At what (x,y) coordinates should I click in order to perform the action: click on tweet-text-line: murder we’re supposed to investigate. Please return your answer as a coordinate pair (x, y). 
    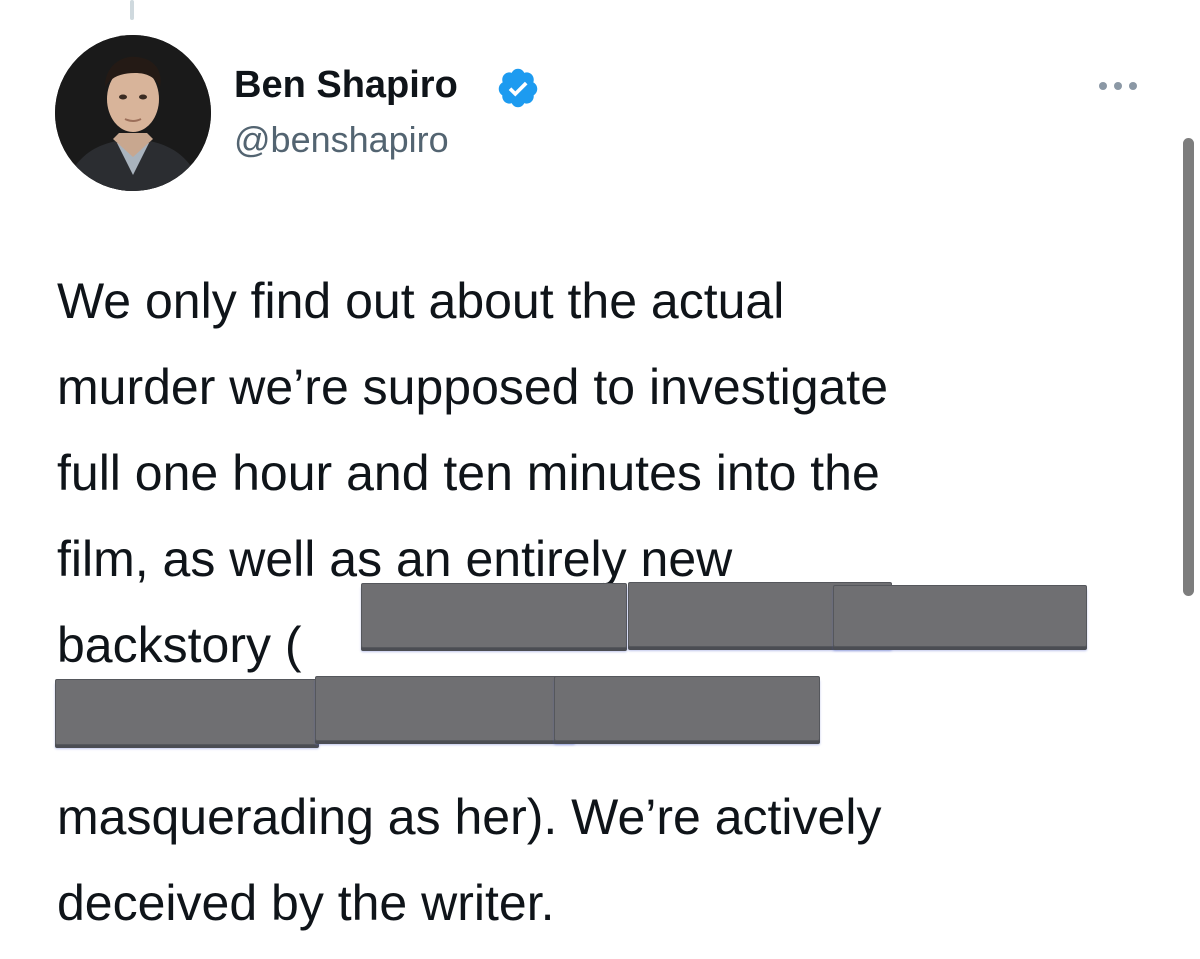
    Looking at the image, I should click on (473, 387).